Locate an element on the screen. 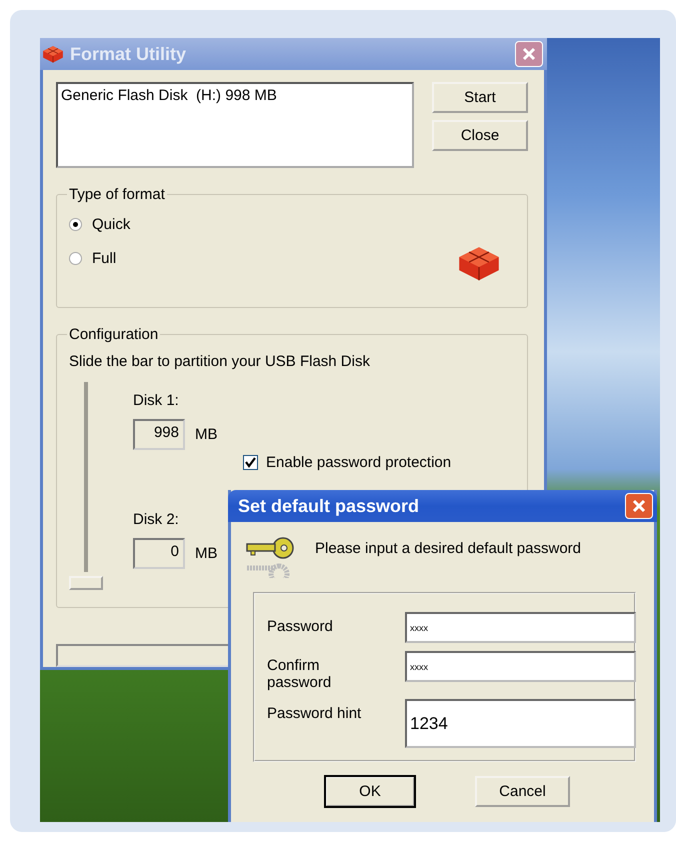 This screenshot has width=676, height=841. group-title: Type of format is located at coordinates (117, 194).